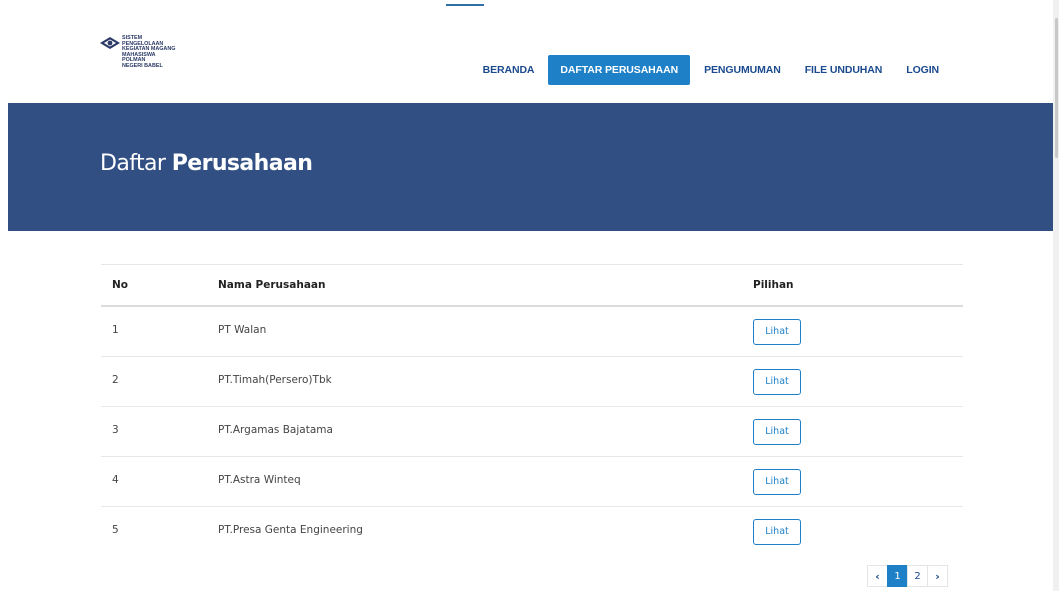 The image size is (1059, 591). Describe the element at coordinates (877, 576) in the screenshot. I see `prev-page-button: ‹` at that location.